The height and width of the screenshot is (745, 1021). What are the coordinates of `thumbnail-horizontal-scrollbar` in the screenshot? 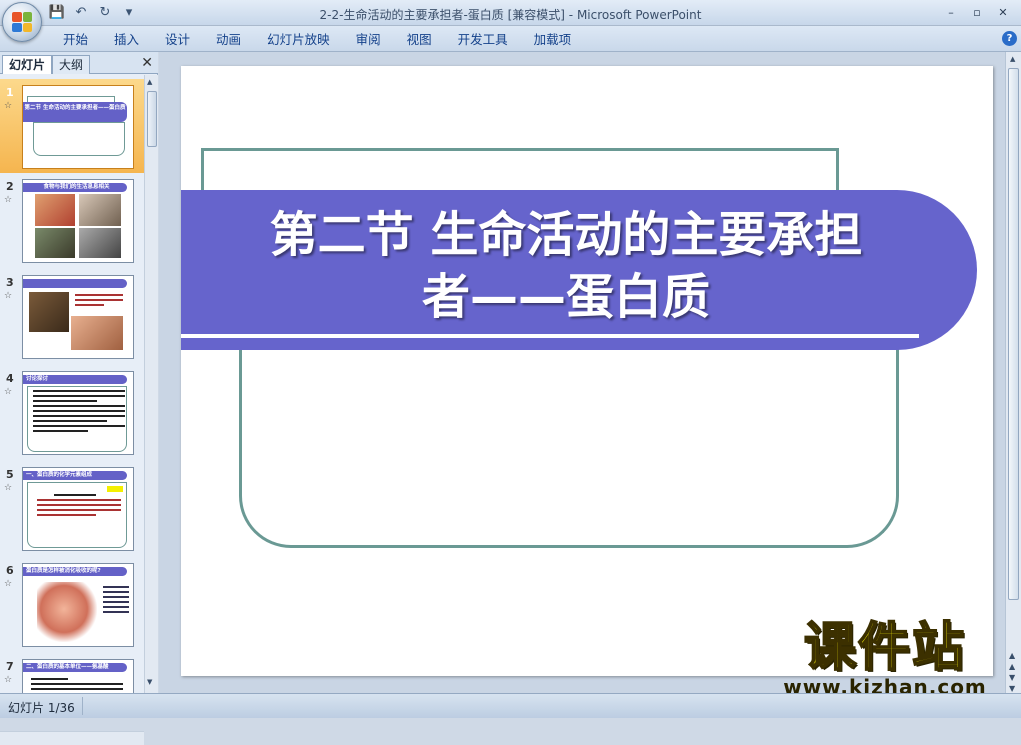 It's located at (72, 738).